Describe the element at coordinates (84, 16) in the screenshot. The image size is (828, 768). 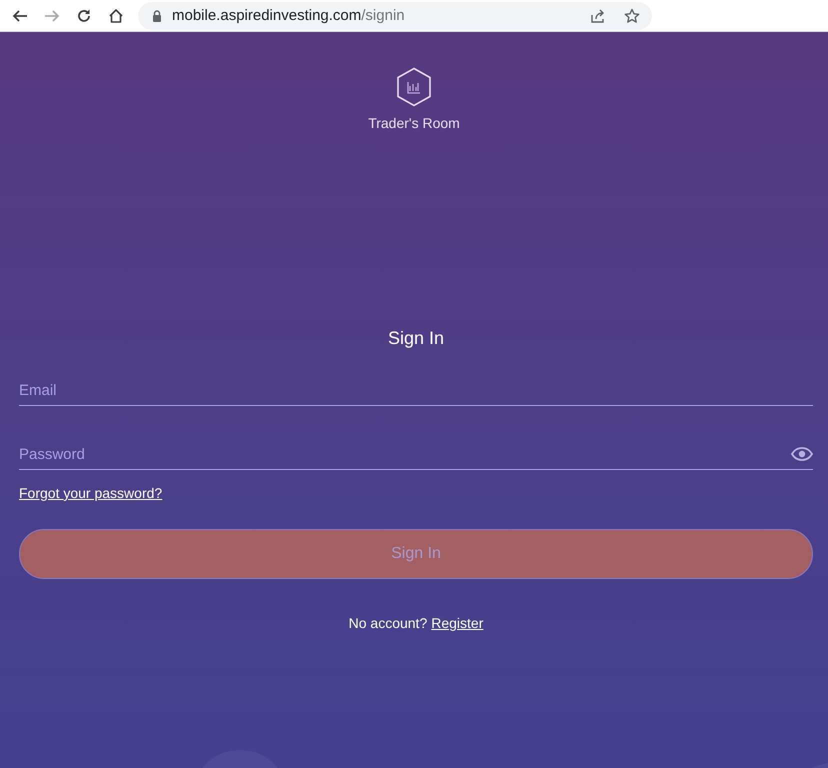
I see `reload-icon` at that location.